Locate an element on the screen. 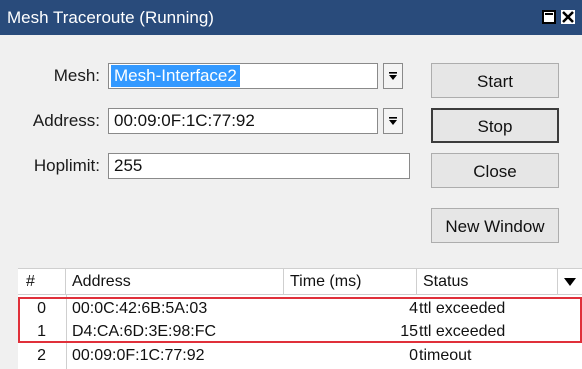  hoplimit-label: Hoplimit: is located at coordinates (66, 165).